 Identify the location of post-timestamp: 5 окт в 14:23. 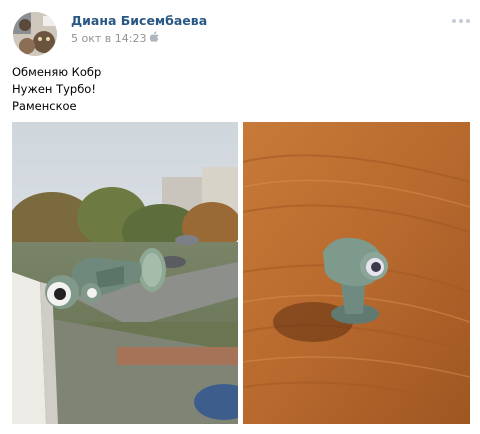
(108, 38).